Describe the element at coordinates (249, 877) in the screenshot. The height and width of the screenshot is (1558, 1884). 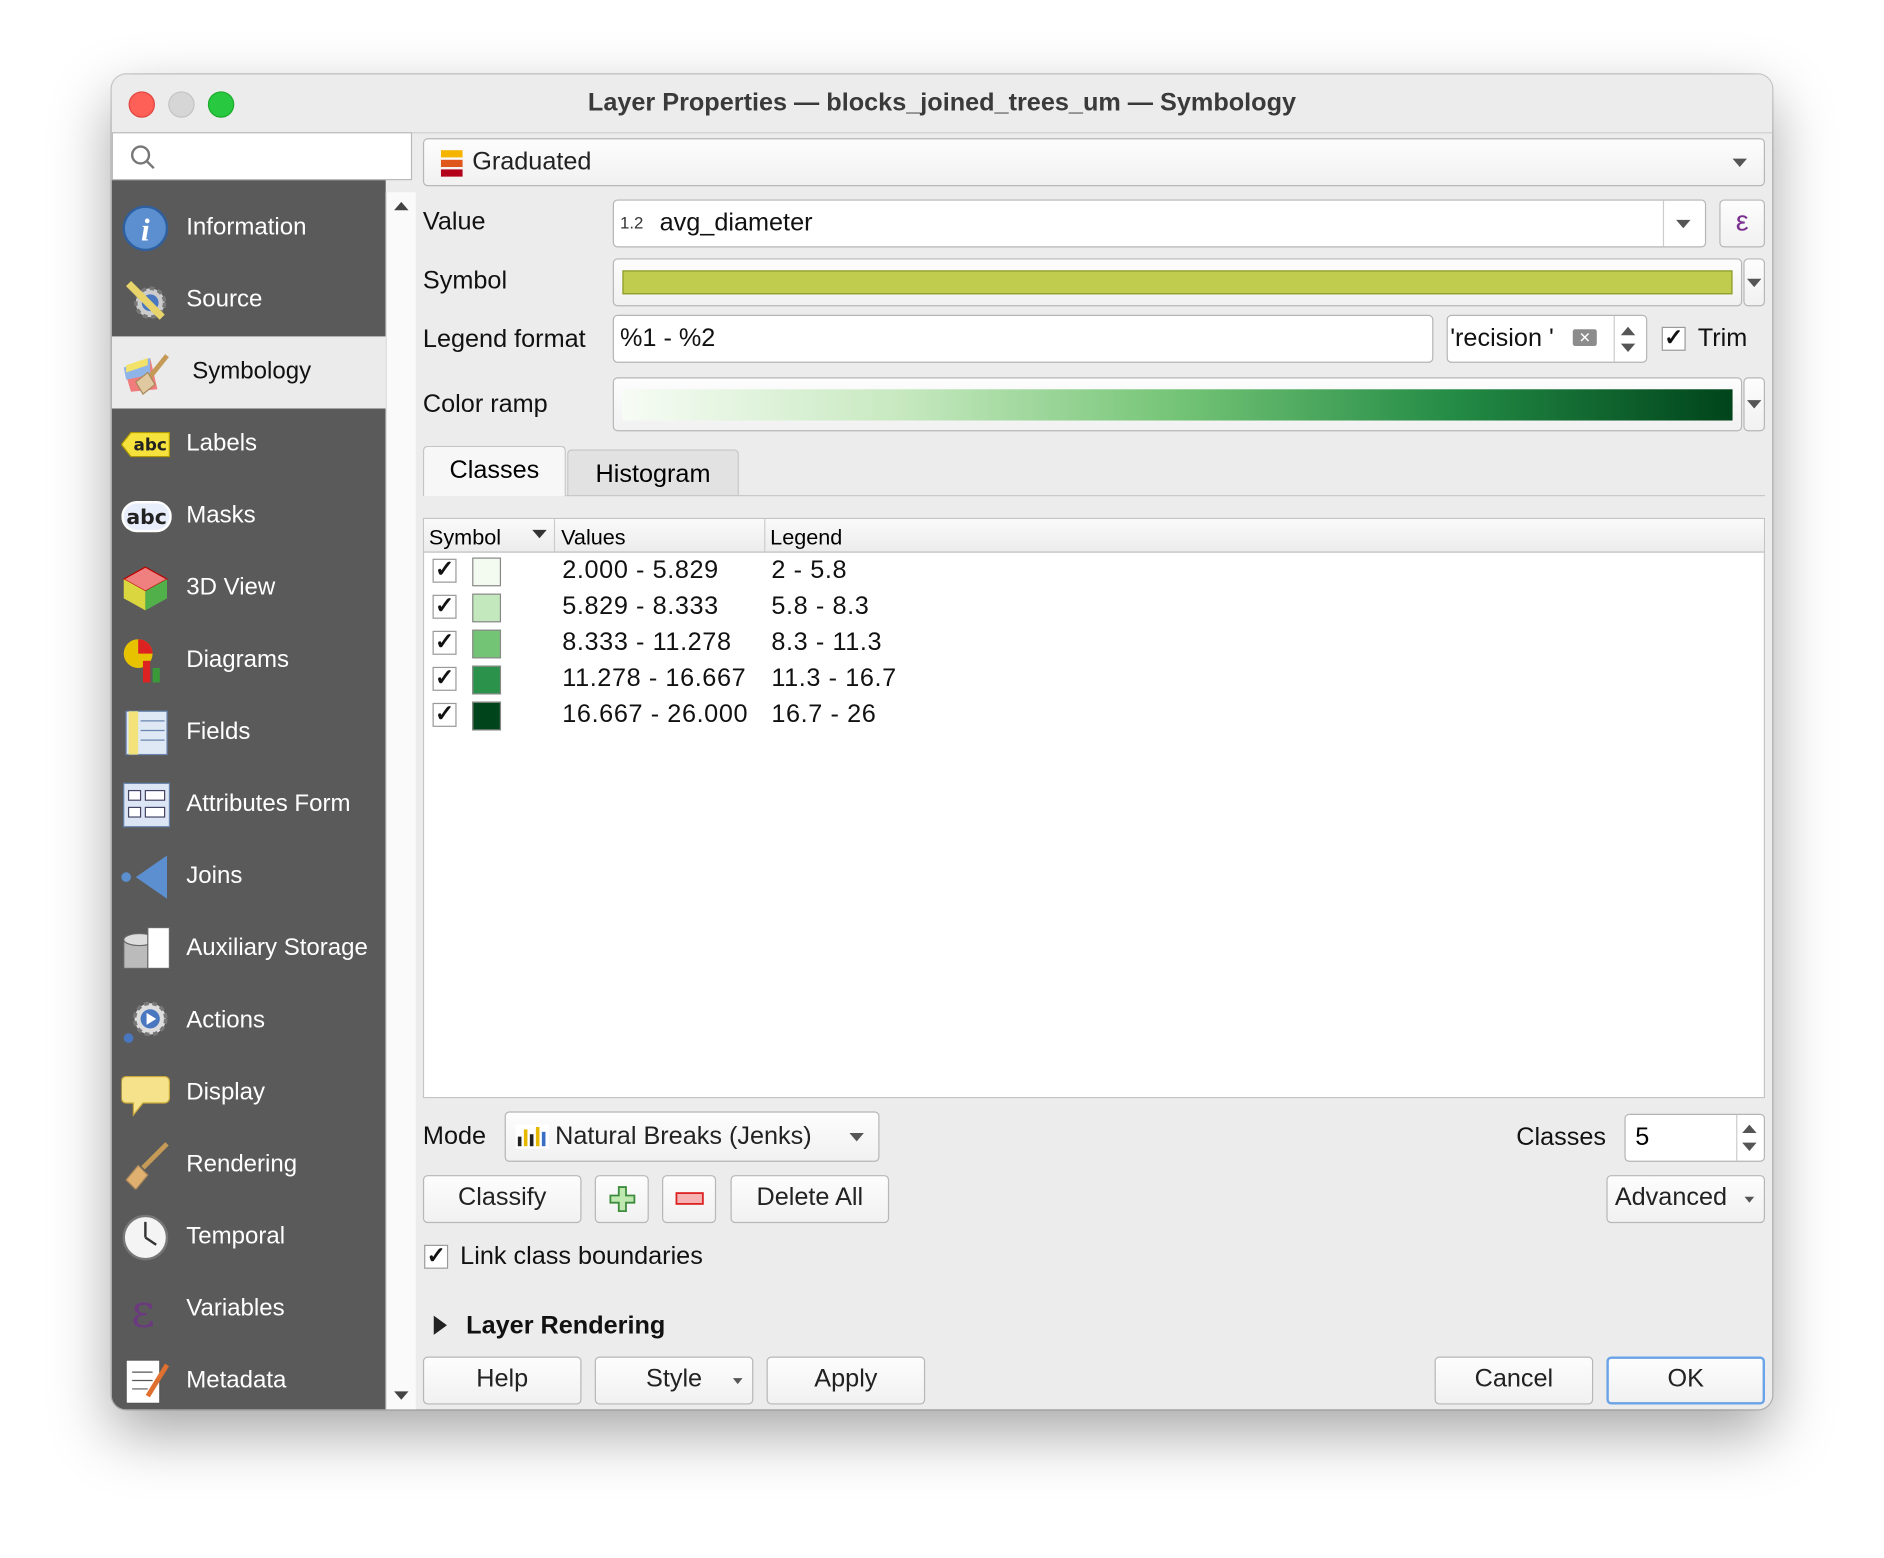
I see `sidebar-item-joins: Joins` at that location.